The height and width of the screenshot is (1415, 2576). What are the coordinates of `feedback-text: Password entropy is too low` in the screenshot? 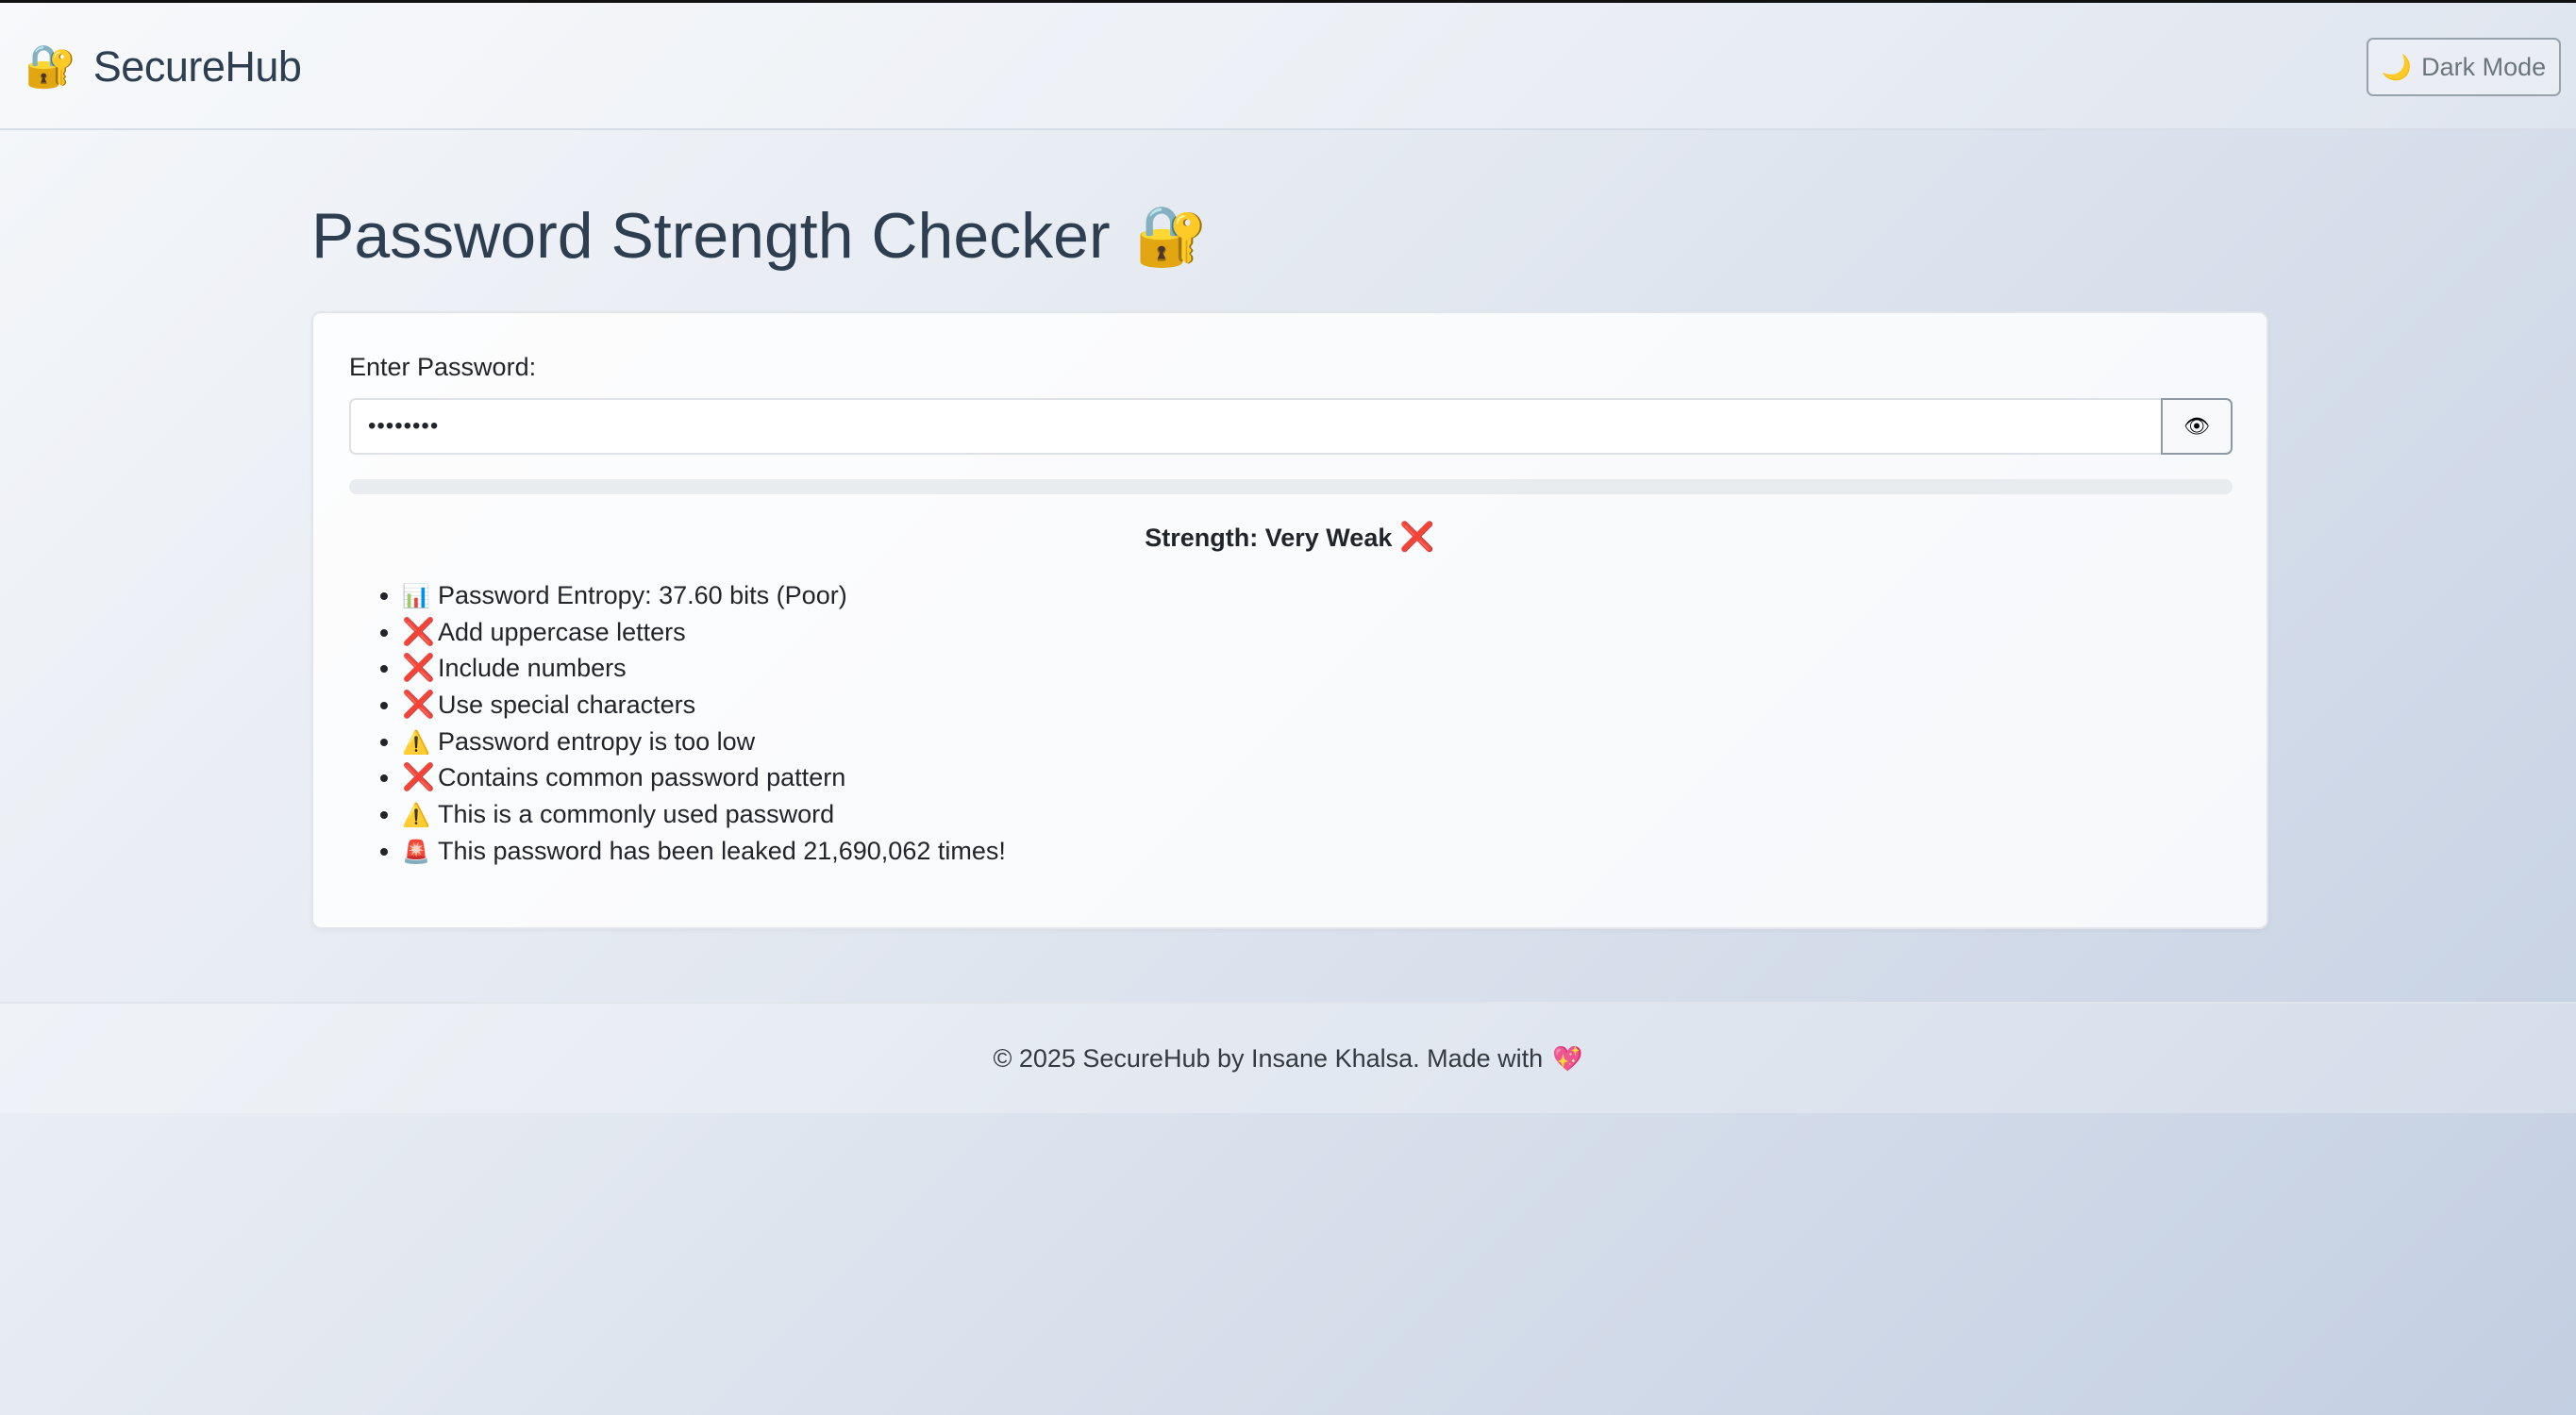 It's located at (597, 741).